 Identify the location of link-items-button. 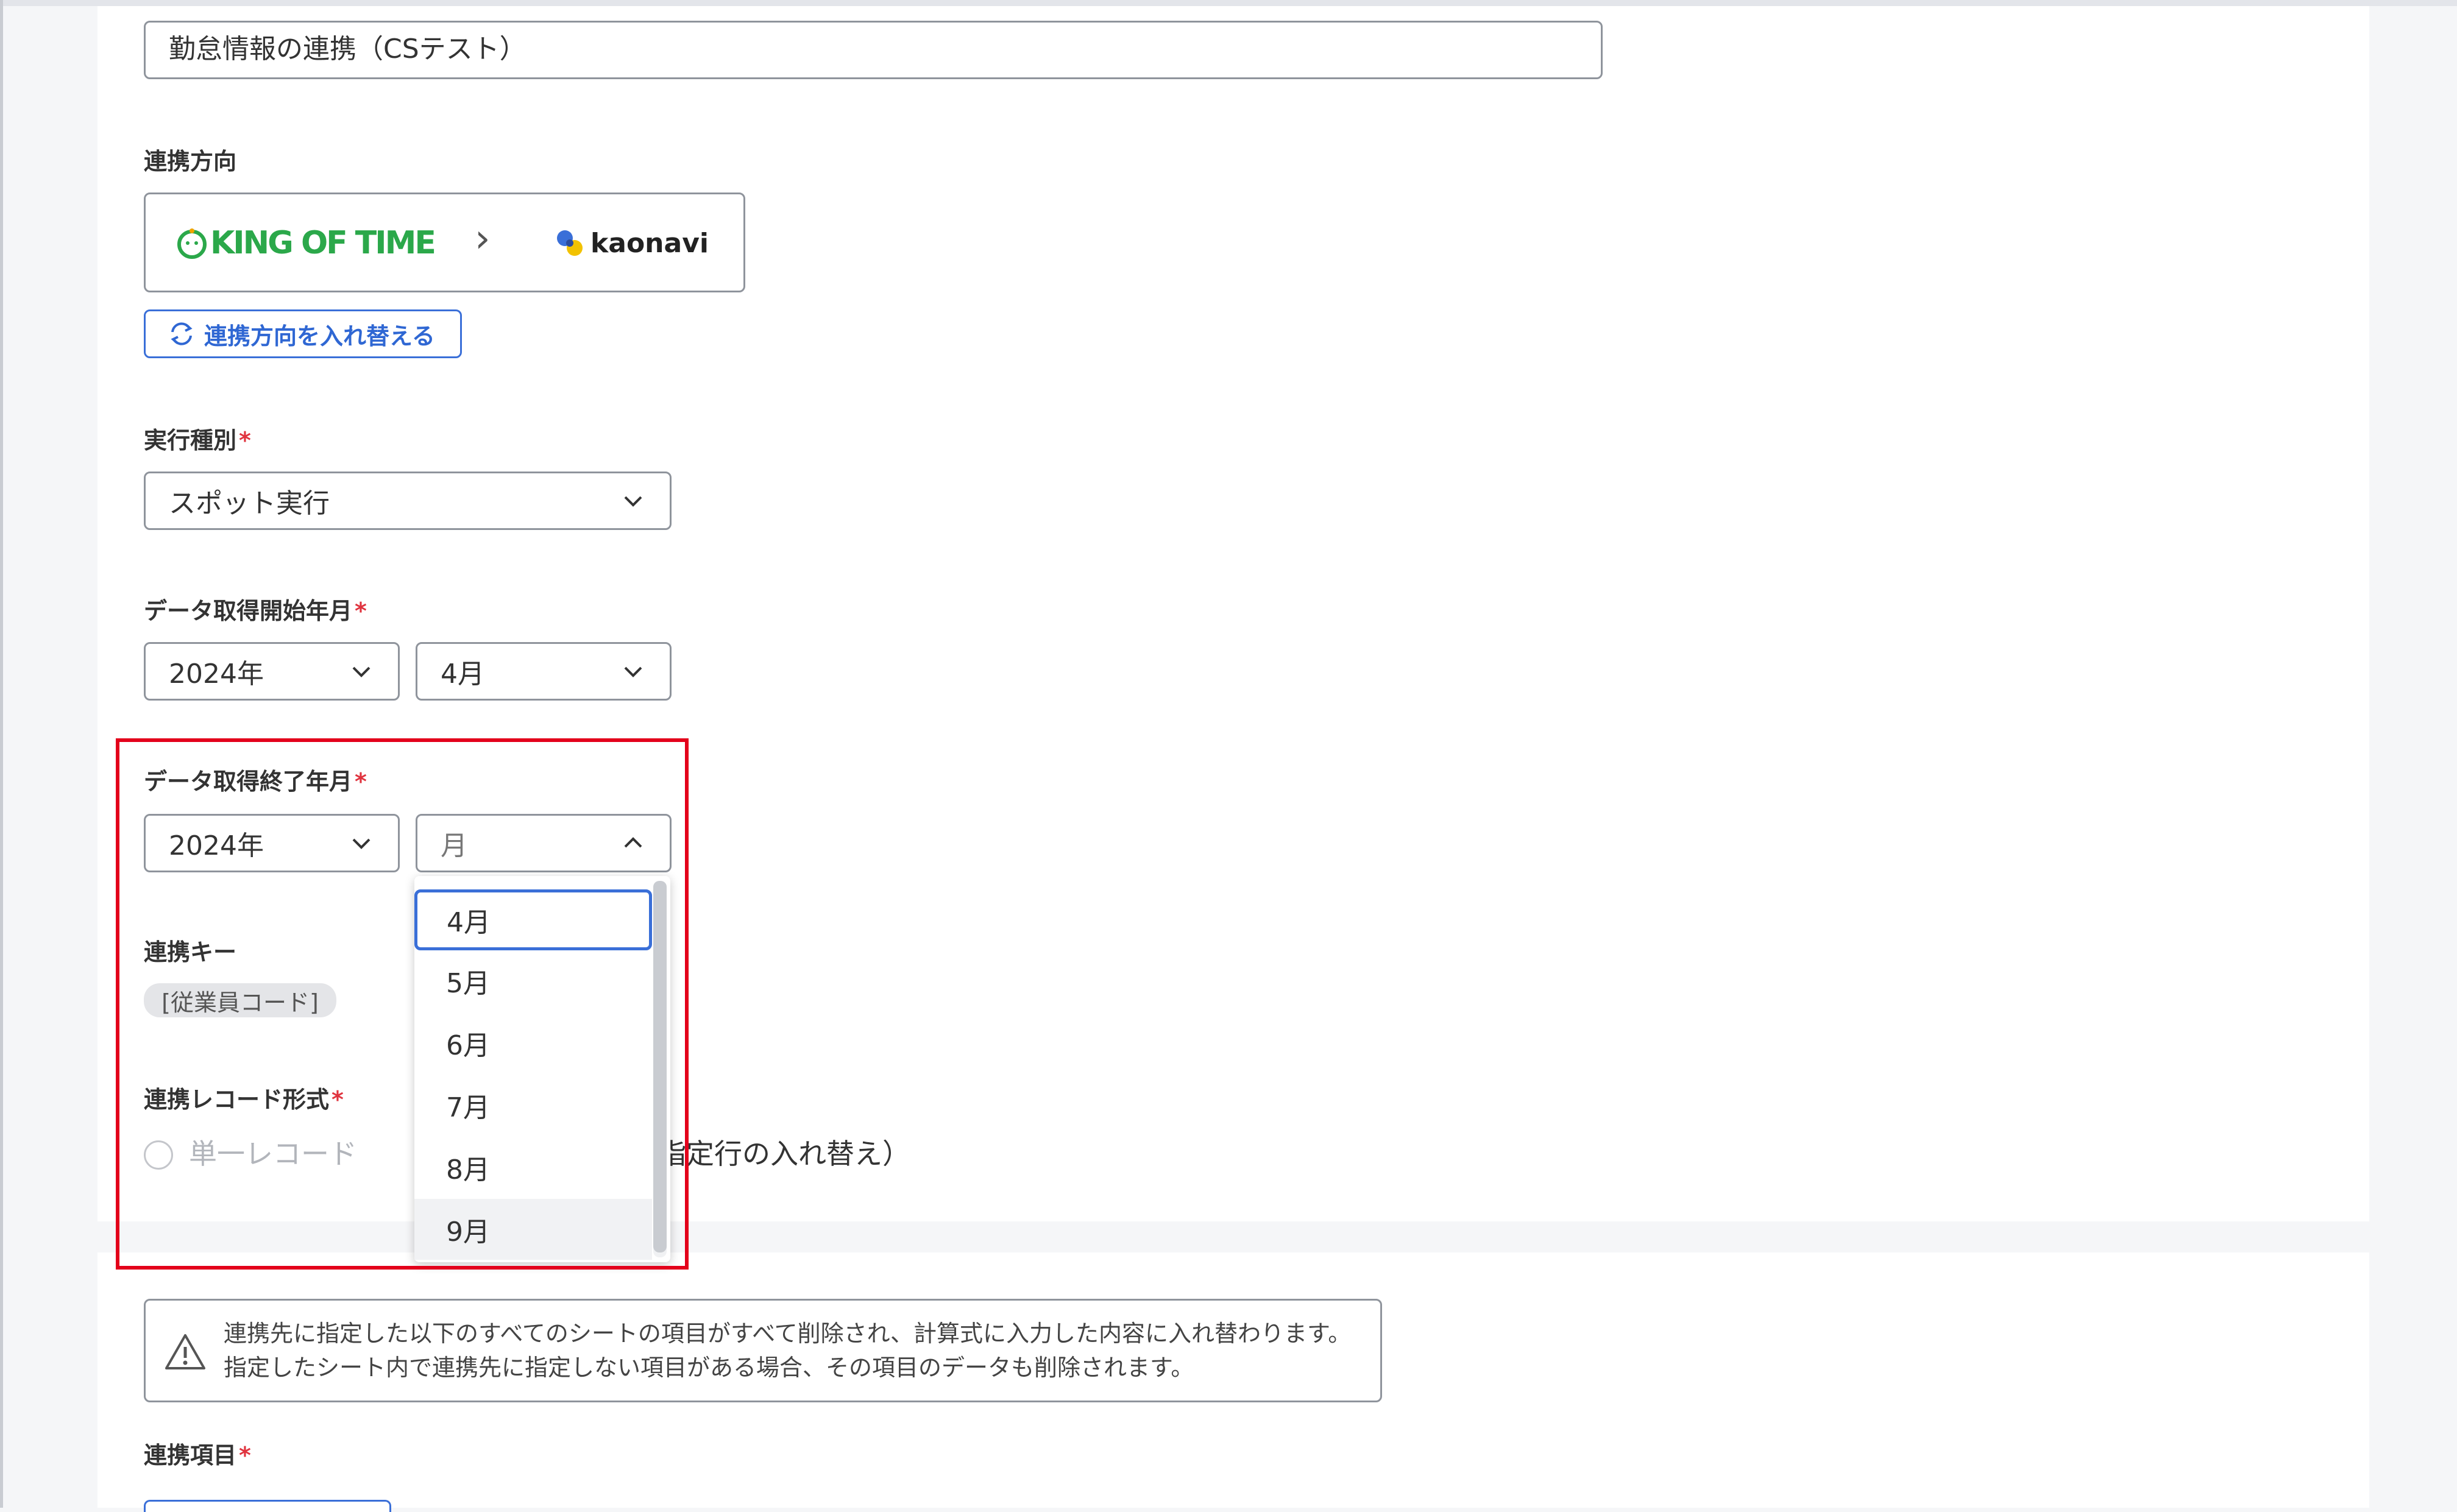
(267, 1506).